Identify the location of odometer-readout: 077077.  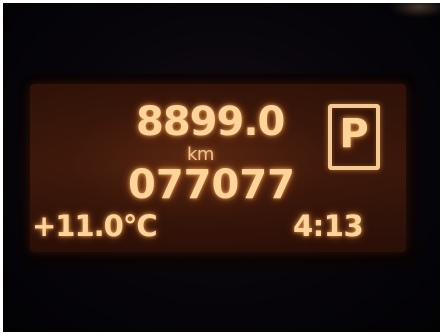
(211, 185).